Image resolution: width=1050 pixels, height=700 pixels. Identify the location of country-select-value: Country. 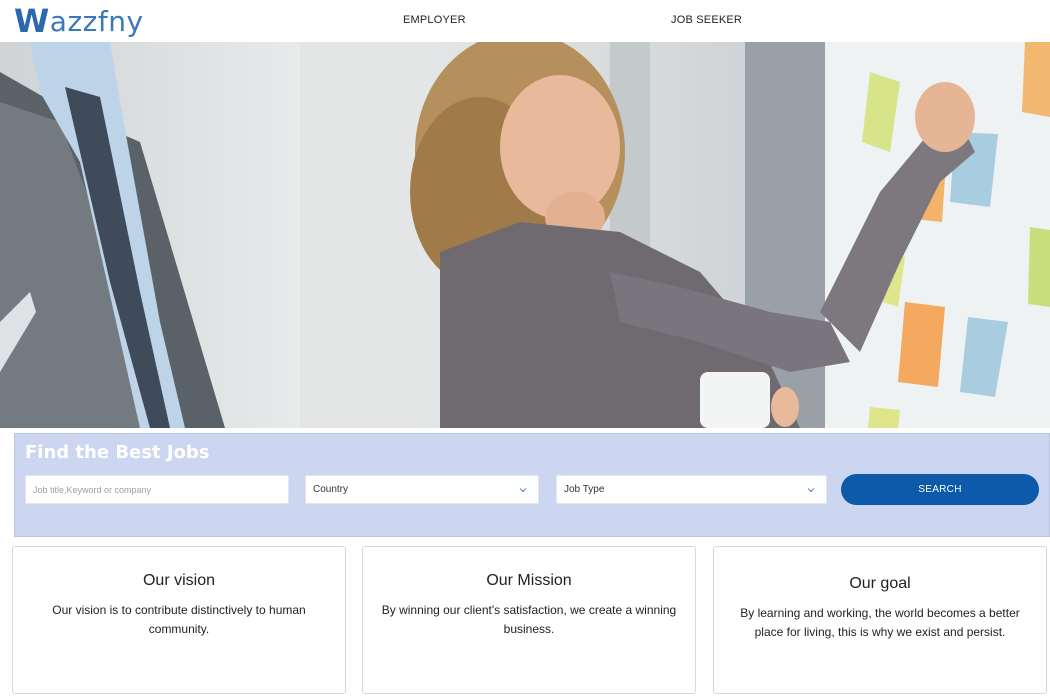
(331, 489).